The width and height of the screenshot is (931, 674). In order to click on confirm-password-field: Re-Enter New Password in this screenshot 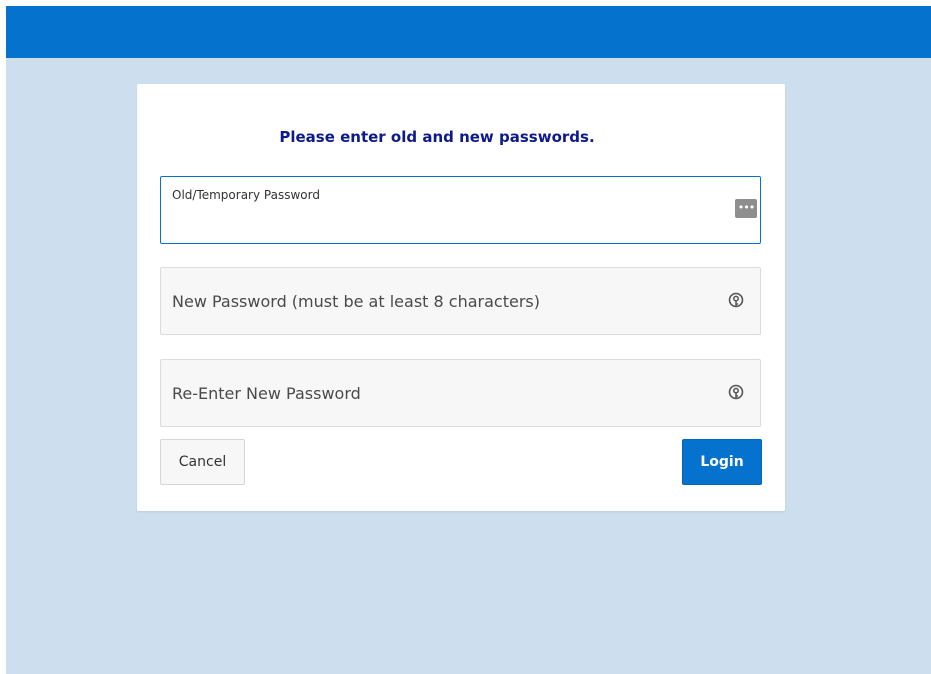, I will do `click(460, 393)`.